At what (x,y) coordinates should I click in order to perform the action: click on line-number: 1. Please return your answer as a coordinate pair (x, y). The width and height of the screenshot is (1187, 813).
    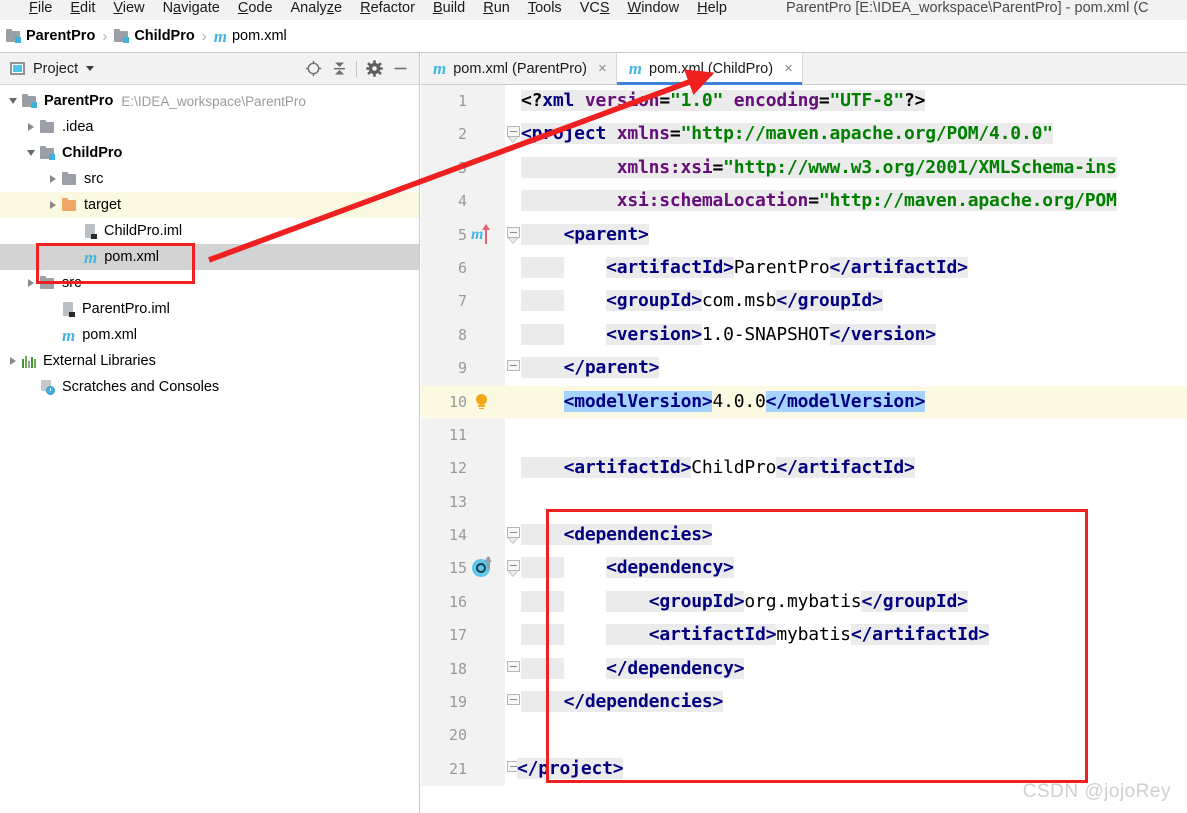
    Looking at the image, I should click on (462, 101).